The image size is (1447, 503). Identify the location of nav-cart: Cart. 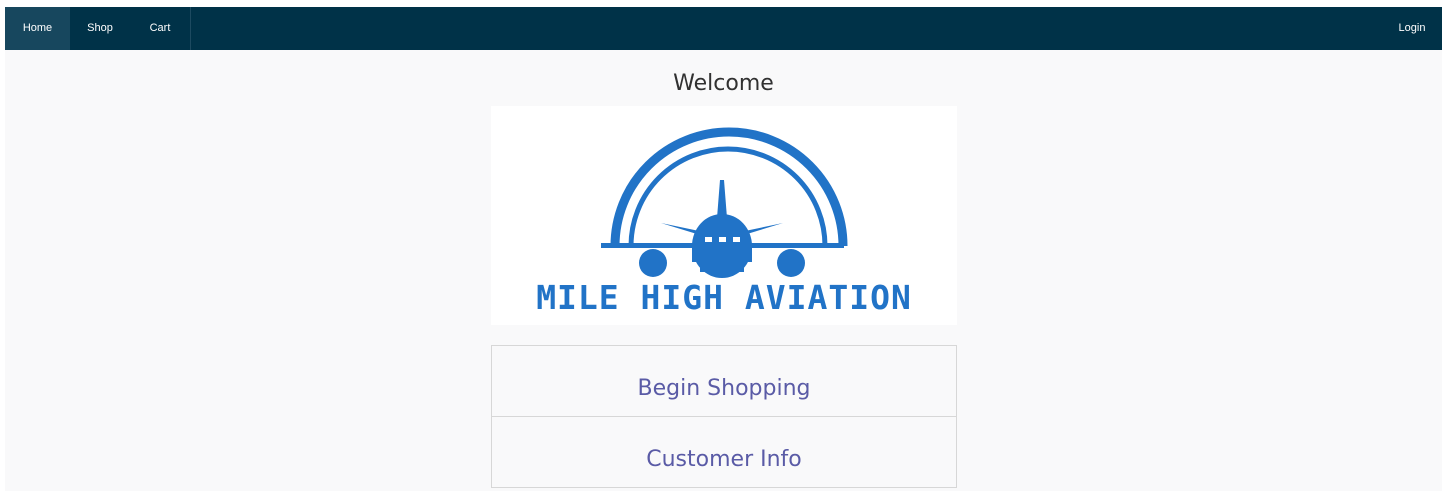
(160, 28).